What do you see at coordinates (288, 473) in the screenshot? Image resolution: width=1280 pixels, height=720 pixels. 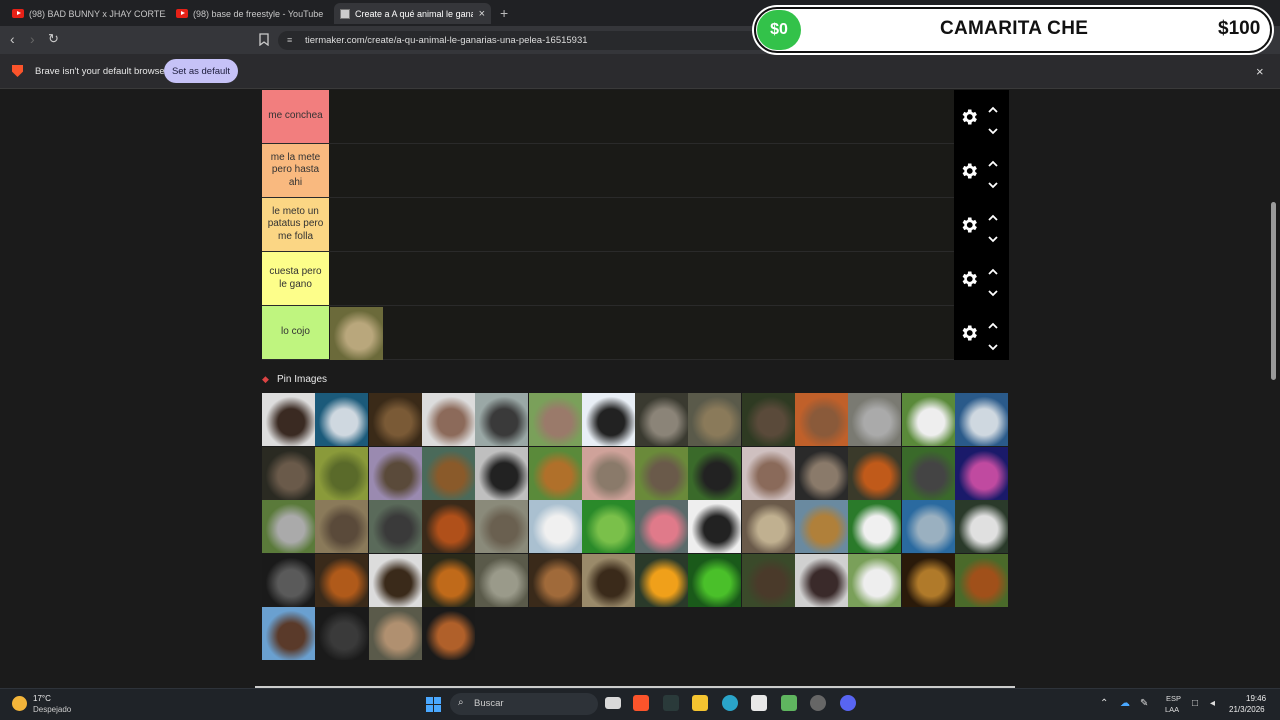 I see `crocodile-head-image` at bounding box center [288, 473].